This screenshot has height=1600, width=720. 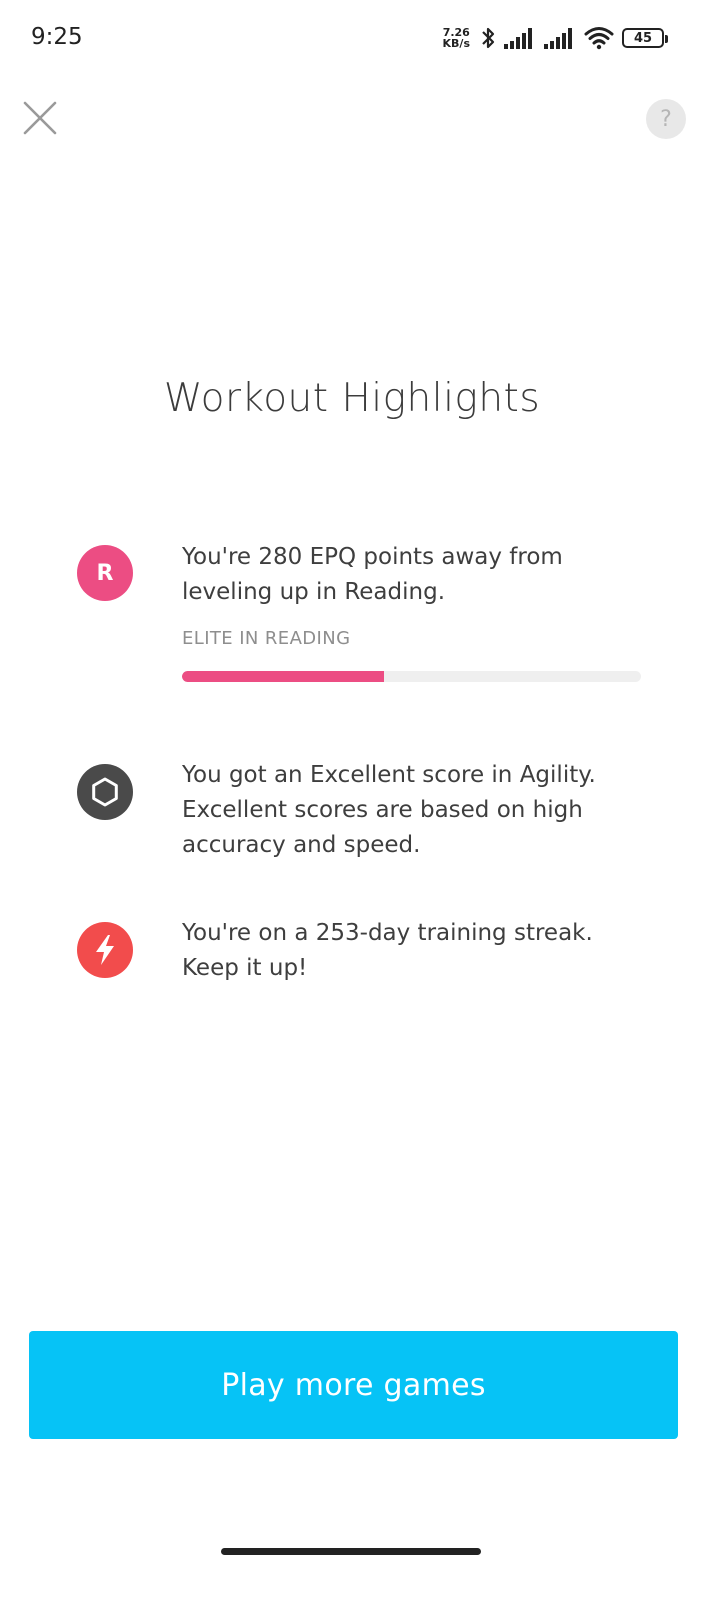 What do you see at coordinates (283, 676) in the screenshot?
I see `level-progress-fill` at bounding box center [283, 676].